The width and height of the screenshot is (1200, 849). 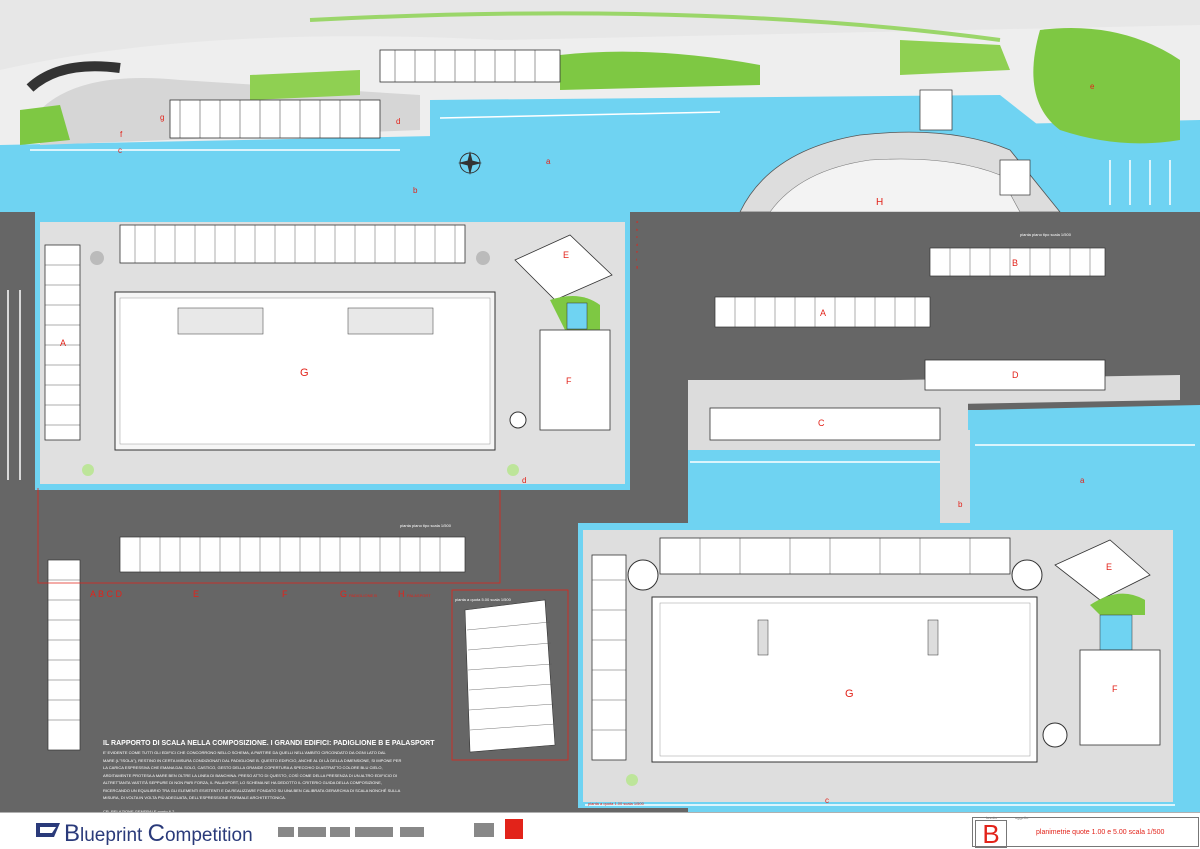 I want to click on legend-group-e: E, so click(x=196, y=594).